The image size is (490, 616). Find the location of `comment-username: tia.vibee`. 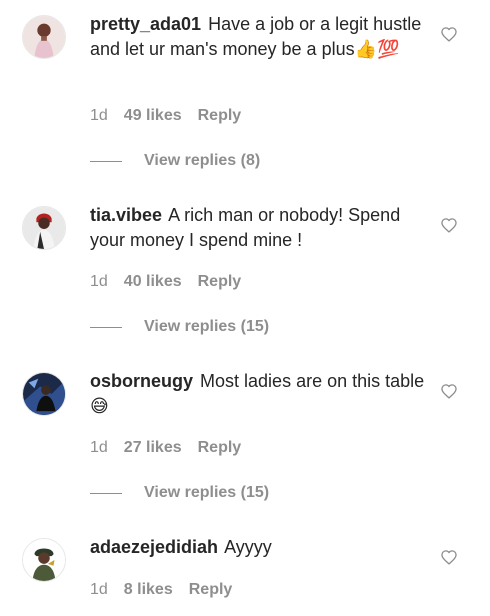

comment-username: tia.vibee is located at coordinates (126, 215).